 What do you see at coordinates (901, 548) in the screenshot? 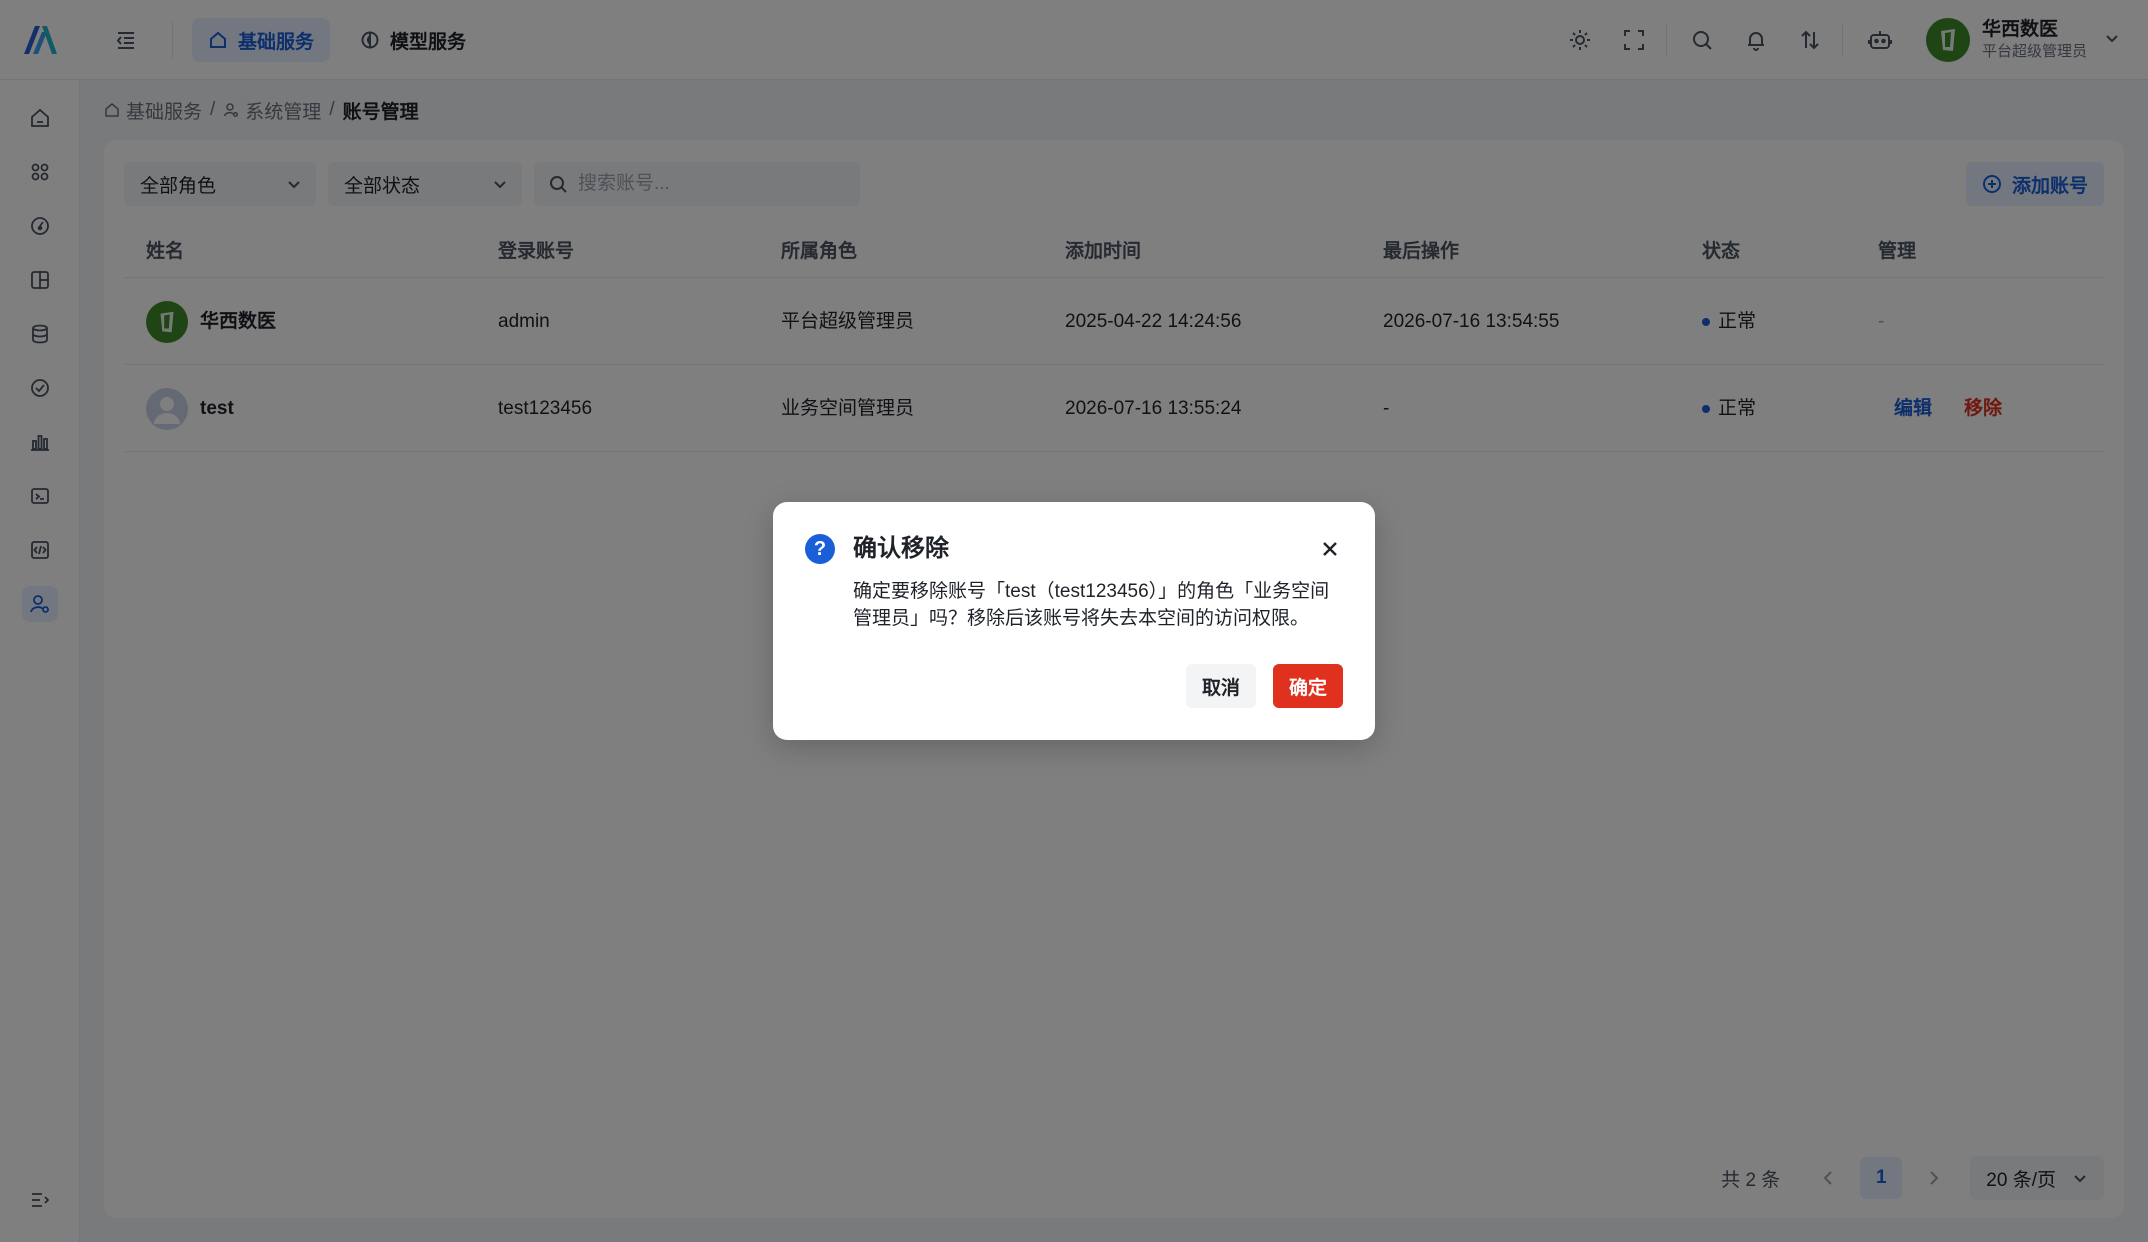
I see `dialog-title: 确认移除` at bounding box center [901, 548].